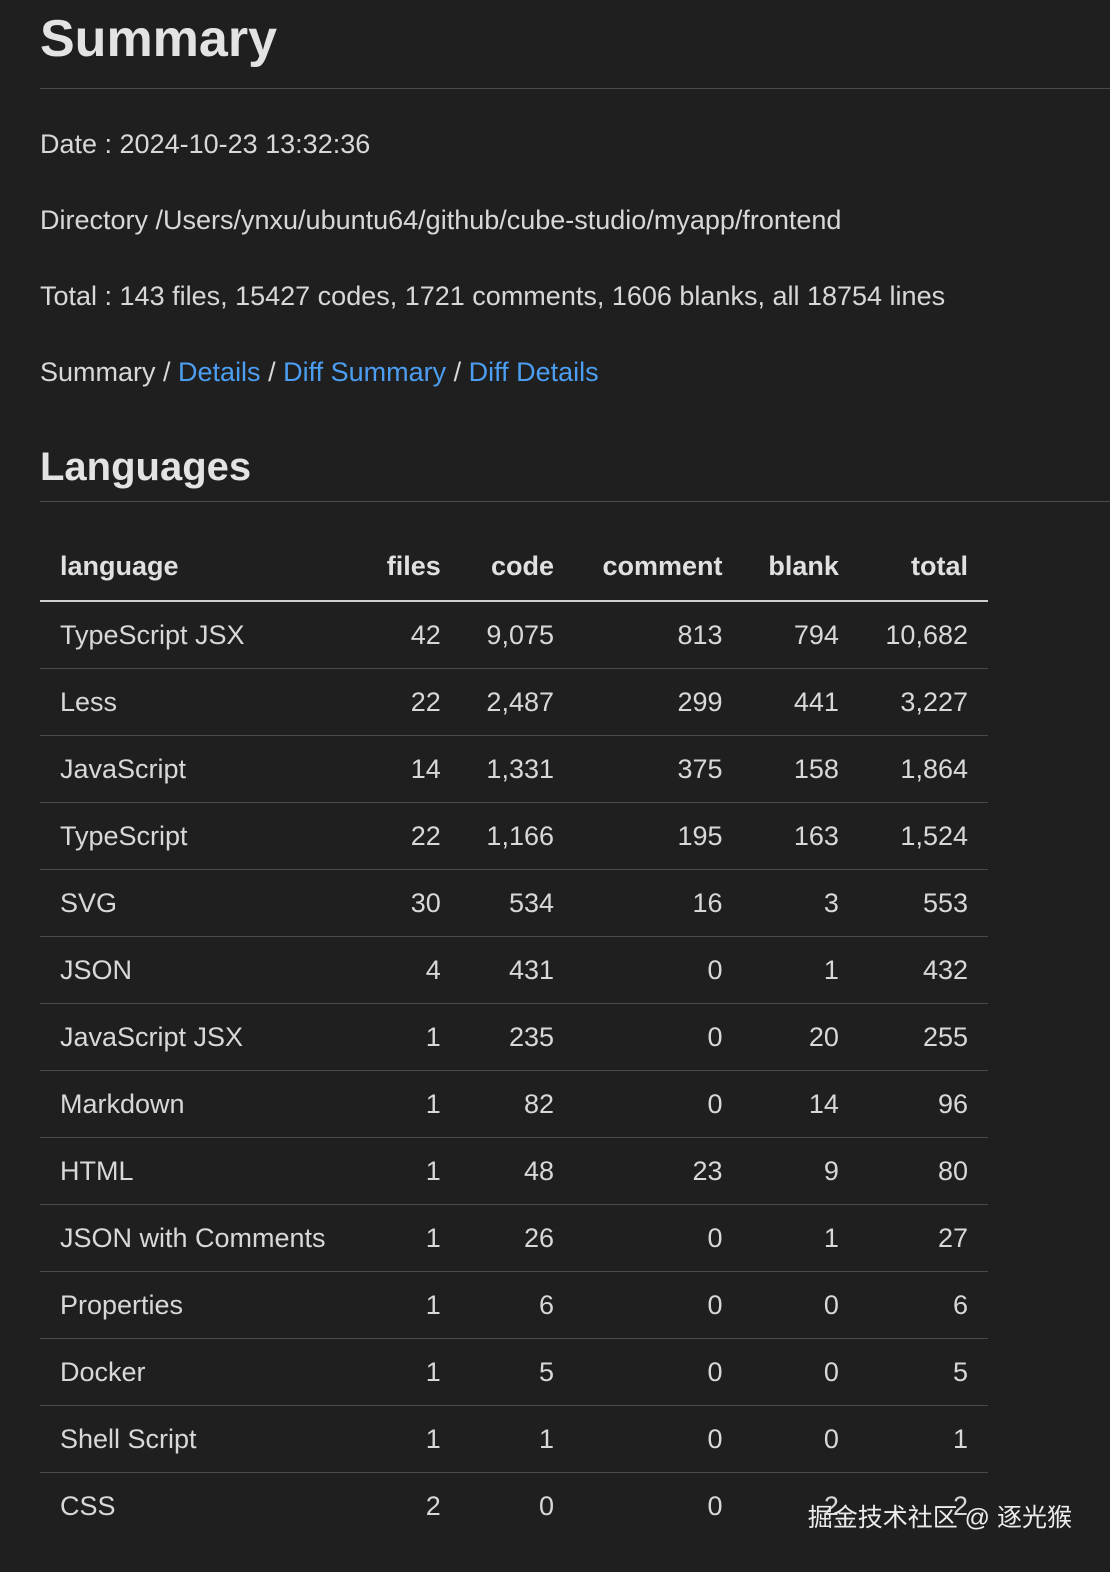 The width and height of the screenshot is (1110, 1572). Describe the element at coordinates (546, 1505) in the screenshot. I see `cell-code: 0` at that location.